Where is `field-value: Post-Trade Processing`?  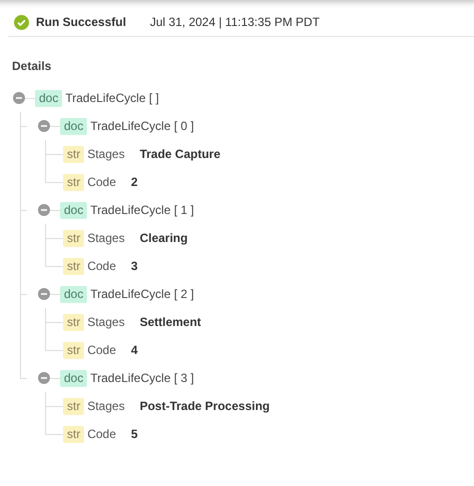
field-value: Post-Trade Processing is located at coordinates (205, 406).